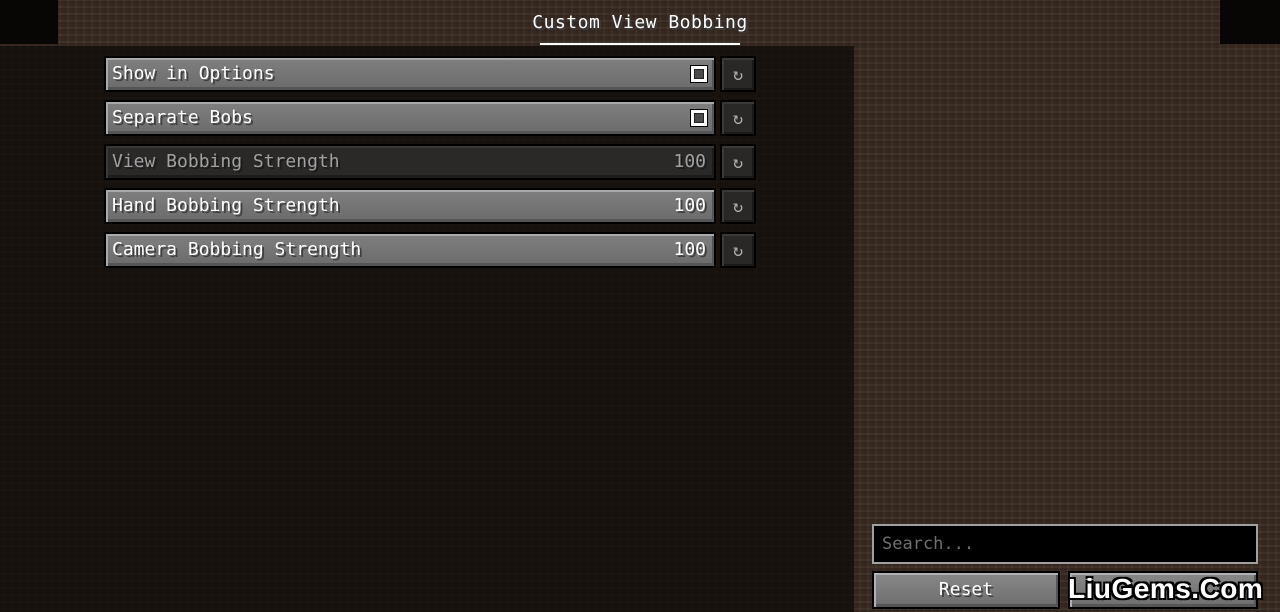  I want to click on option-row-camera-bobbing-strength: Camera Bobbing Strength 100 ↻, so click(430, 250).